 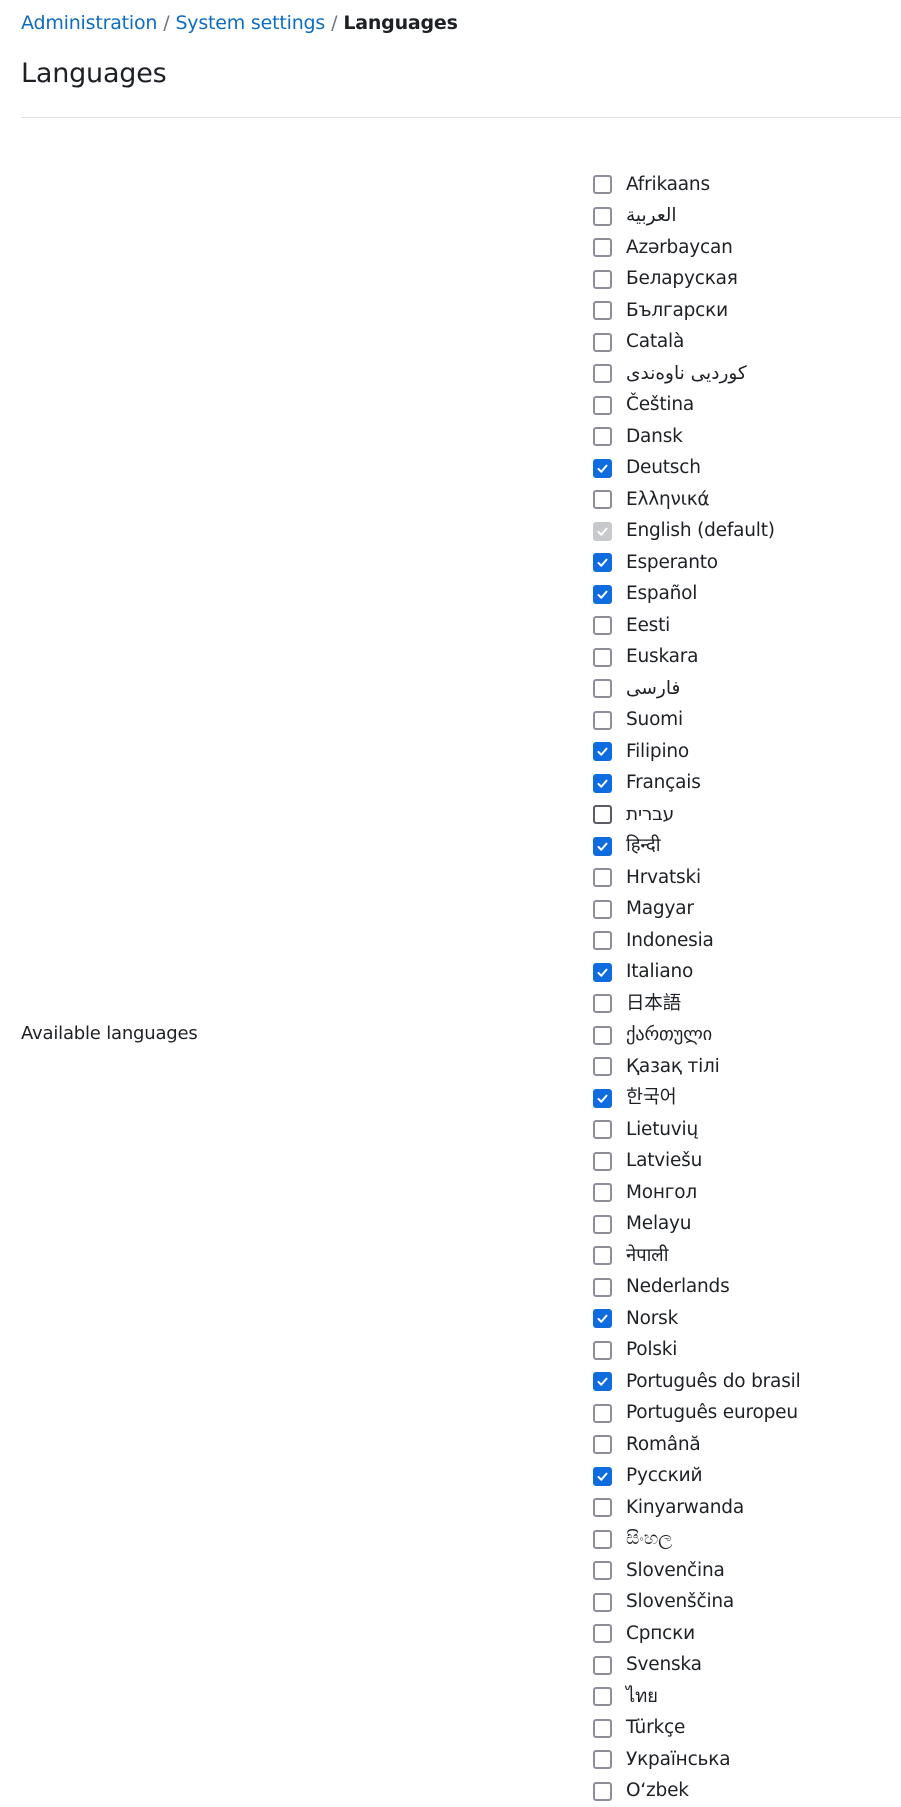 I want to click on language-label: Indonesia, so click(x=670, y=941).